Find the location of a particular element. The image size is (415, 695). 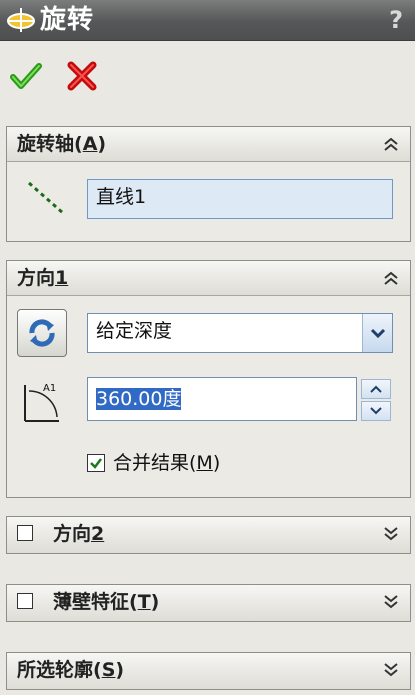

title-bar: 旋转 ? is located at coordinates (207, 20).